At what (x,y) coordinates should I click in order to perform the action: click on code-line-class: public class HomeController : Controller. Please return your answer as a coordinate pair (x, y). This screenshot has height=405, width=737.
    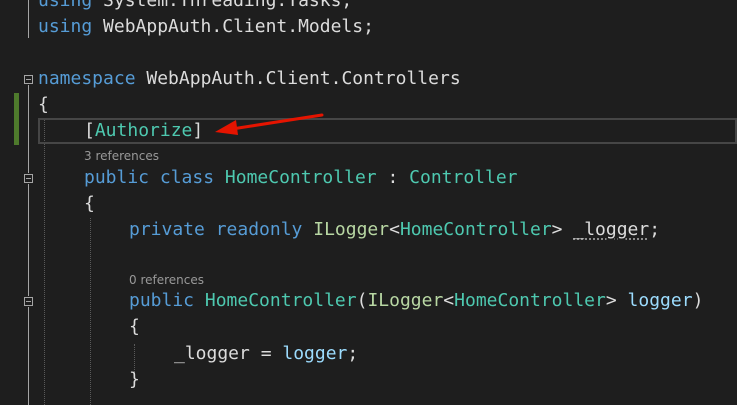
    Looking at the image, I should click on (410, 178).